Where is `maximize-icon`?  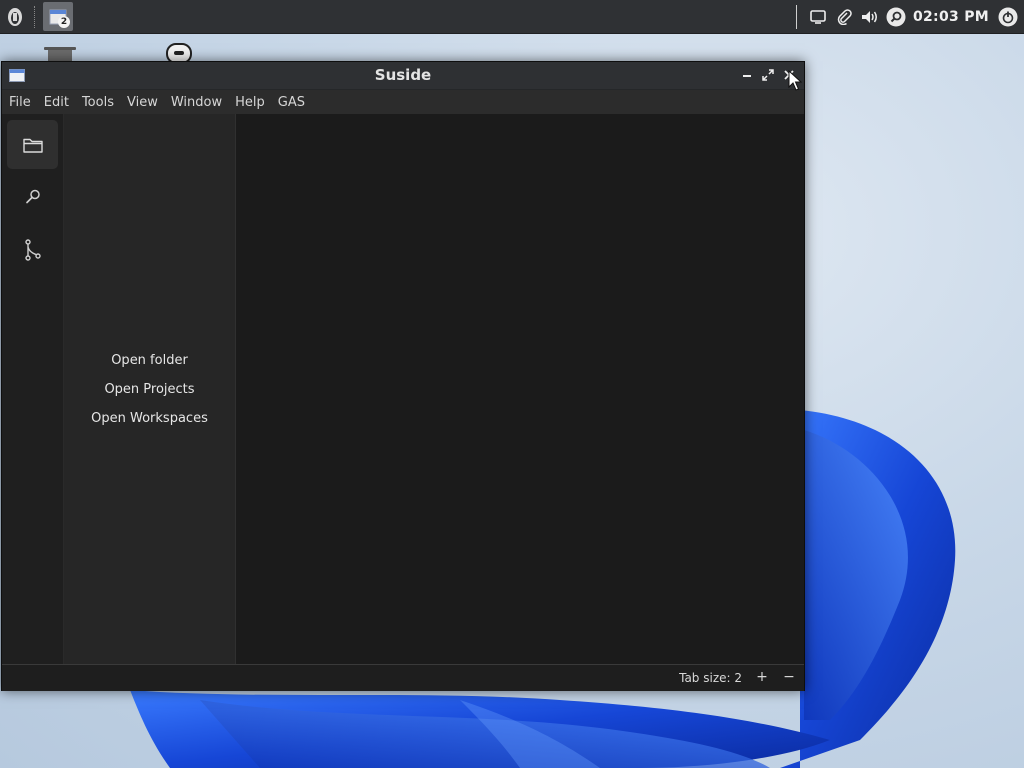 maximize-icon is located at coordinates (768, 75).